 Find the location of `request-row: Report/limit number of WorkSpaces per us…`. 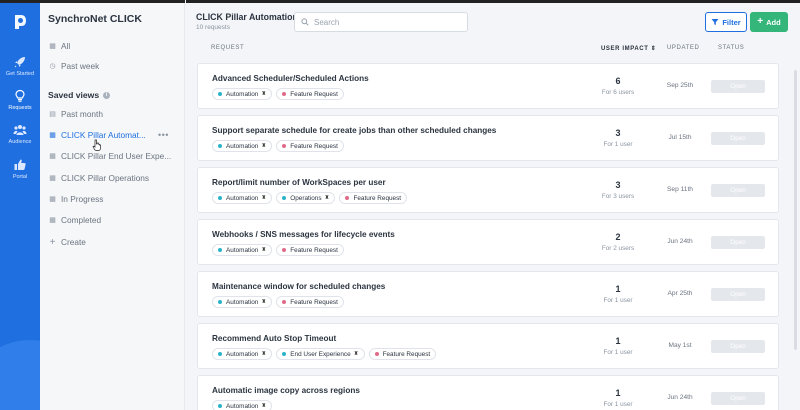

request-row: Report/limit number of WorkSpaces per us… is located at coordinates (488, 190).